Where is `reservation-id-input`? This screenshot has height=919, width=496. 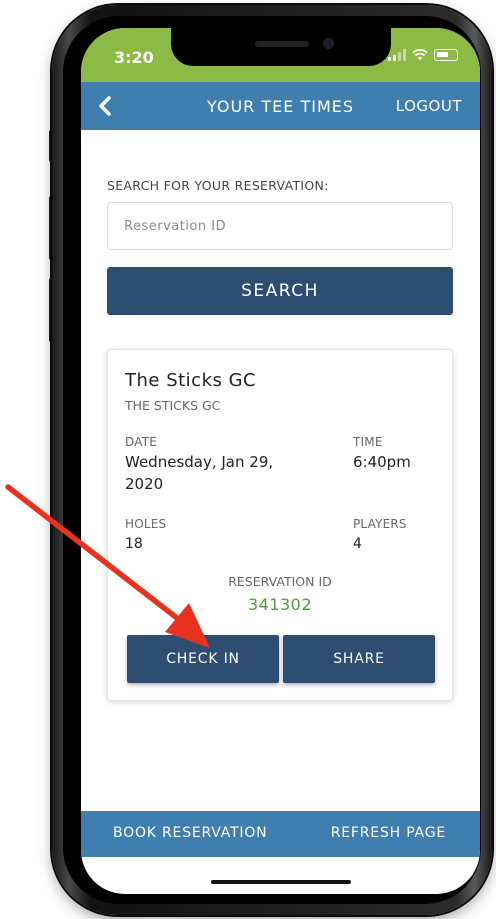
reservation-id-input is located at coordinates (280, 226).